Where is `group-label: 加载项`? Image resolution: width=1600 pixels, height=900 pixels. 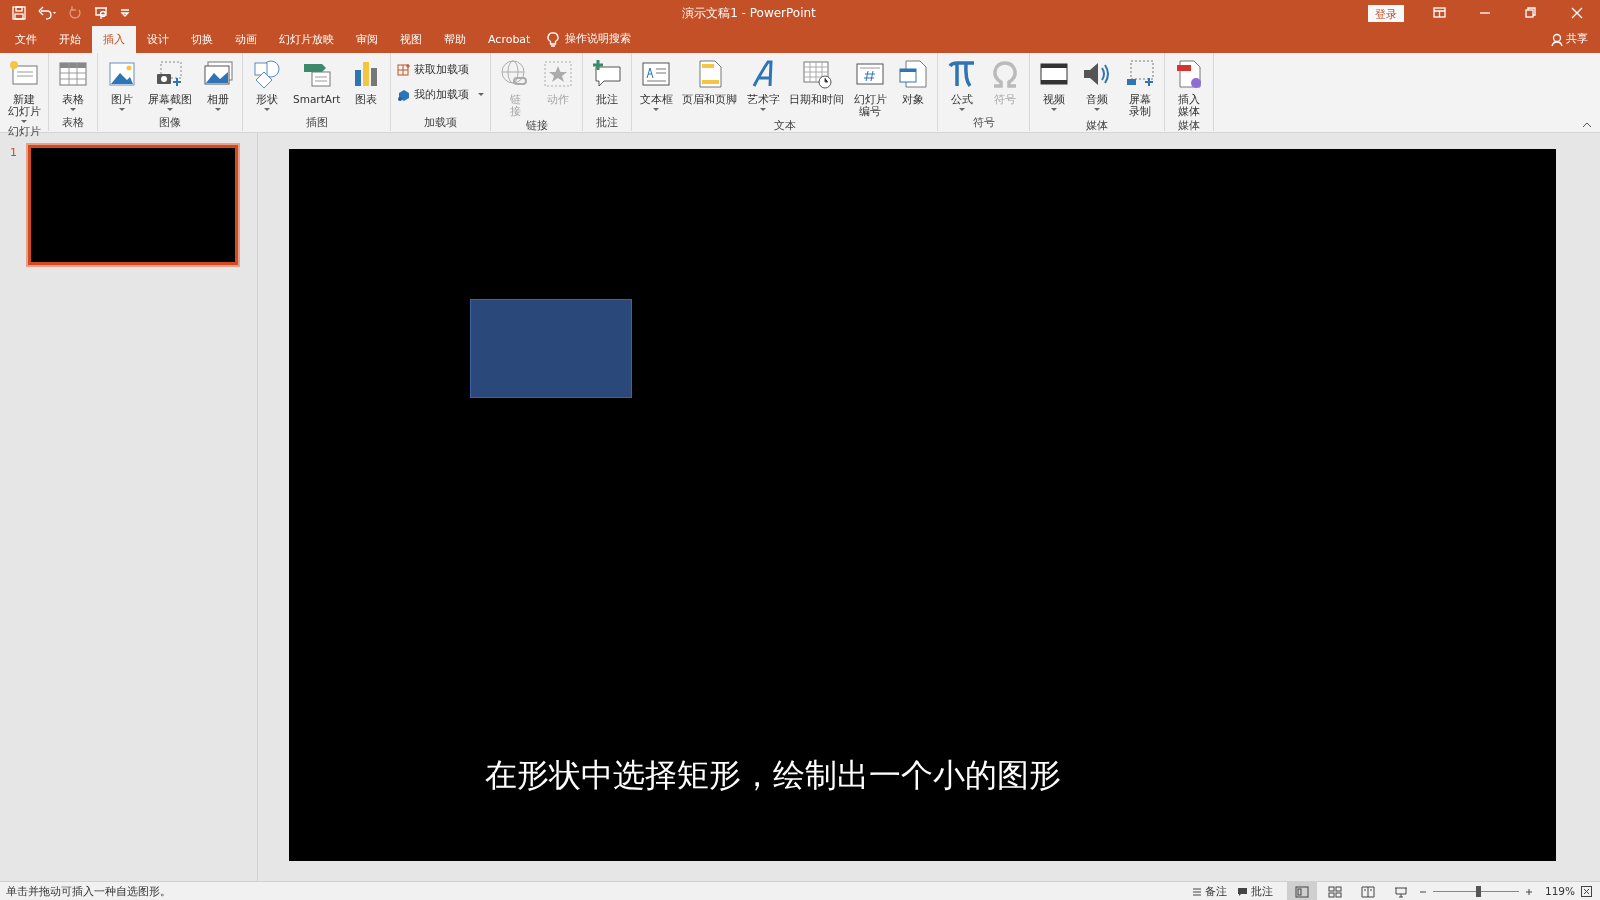 group-label: 加载项 is located at coordinates (441, 123).